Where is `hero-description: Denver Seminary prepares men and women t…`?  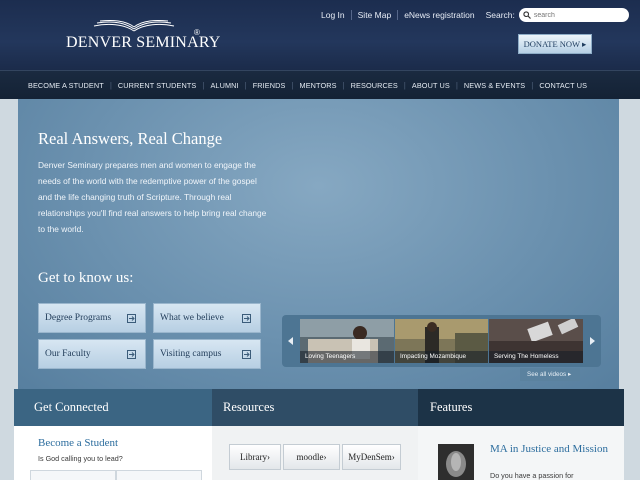
hero-description: Denver Seminary prepares men and women t… is located at coordinates (152, 197).